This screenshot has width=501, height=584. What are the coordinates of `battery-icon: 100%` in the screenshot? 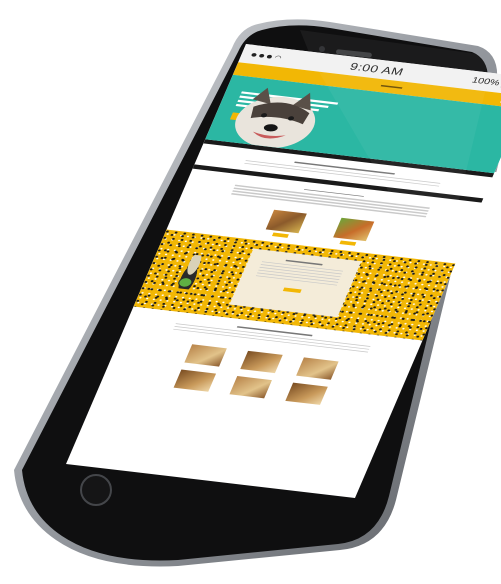 It's located at (485, 83).